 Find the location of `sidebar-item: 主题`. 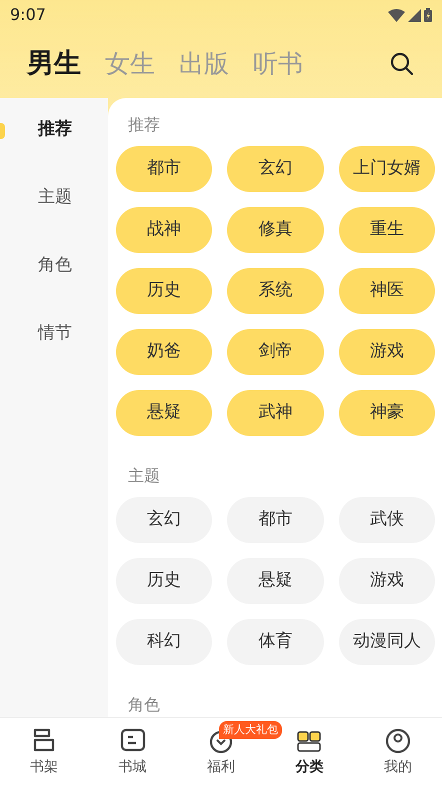

sidebar-item: 主题 is located at coordinates (55, 198).